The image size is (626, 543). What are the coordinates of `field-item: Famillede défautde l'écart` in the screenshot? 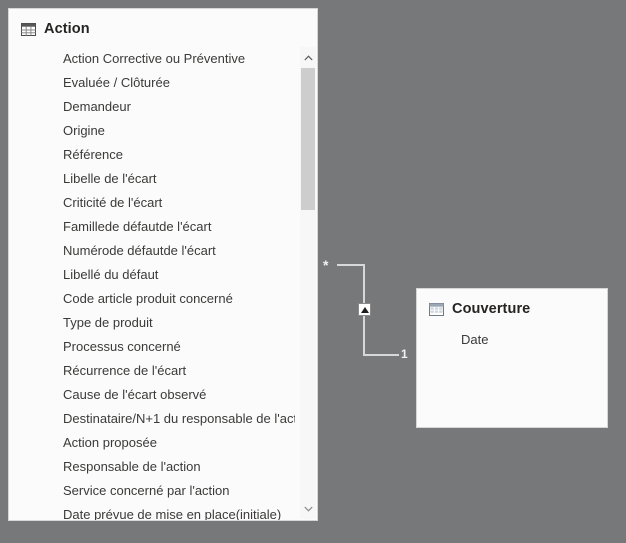 It's located at (152, 227).